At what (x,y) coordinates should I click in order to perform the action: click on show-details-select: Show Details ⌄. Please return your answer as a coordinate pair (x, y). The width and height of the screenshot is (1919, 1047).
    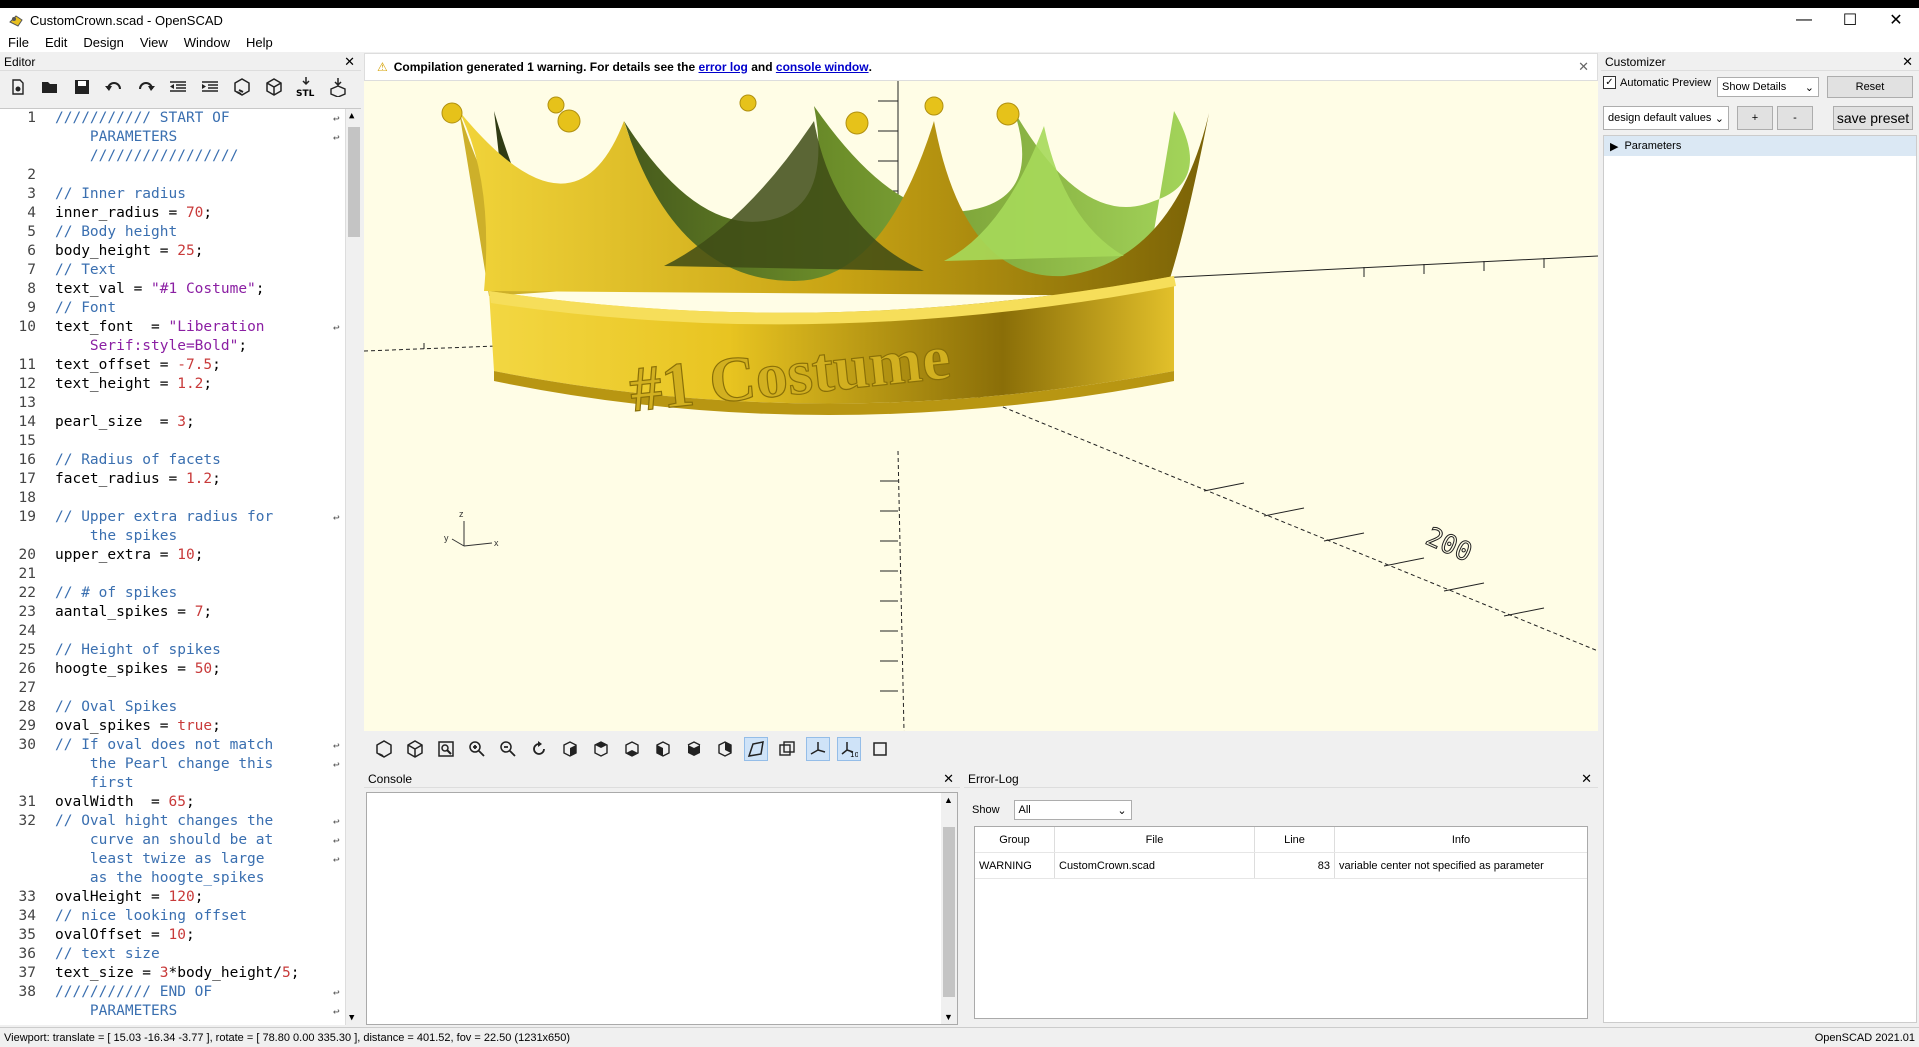
    Looking at the image, I should click on (1768, 87).